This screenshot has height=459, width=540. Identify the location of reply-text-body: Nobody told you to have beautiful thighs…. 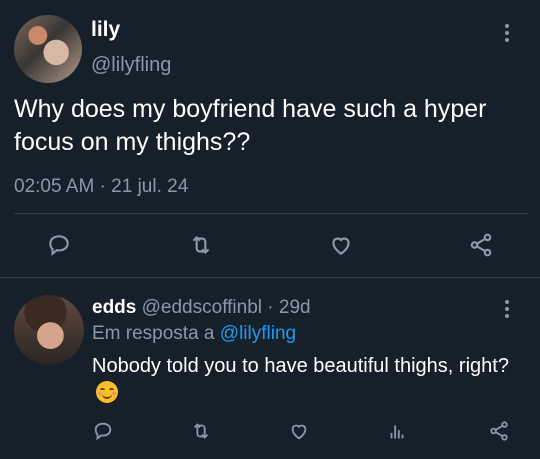
(300, 366).